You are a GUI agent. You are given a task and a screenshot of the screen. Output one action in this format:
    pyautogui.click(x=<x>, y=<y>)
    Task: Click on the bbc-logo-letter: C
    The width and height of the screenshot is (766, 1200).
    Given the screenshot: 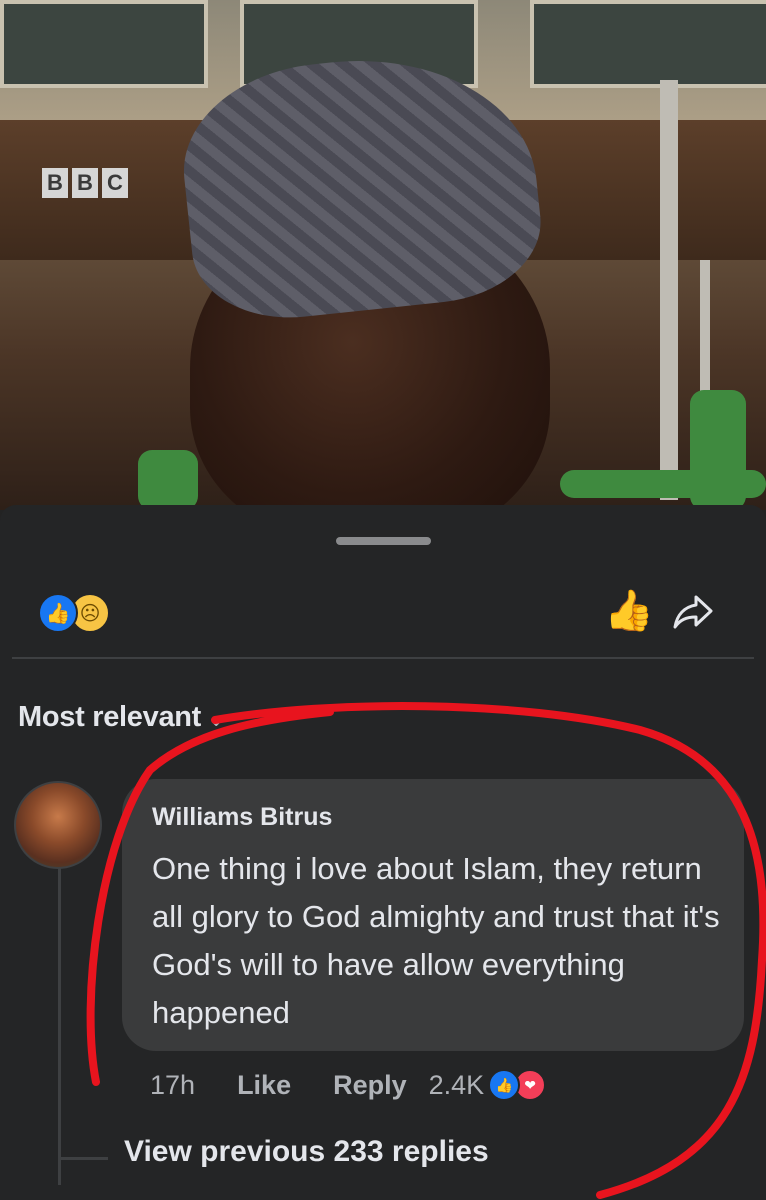 What is the action you would take?
    pyautogui.click(x=115, y=183)
    